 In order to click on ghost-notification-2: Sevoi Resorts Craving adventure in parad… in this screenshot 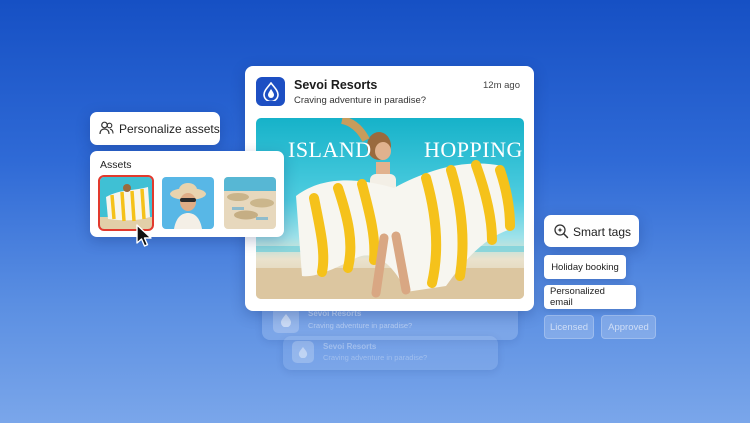, I will do `click(390, 353)`.